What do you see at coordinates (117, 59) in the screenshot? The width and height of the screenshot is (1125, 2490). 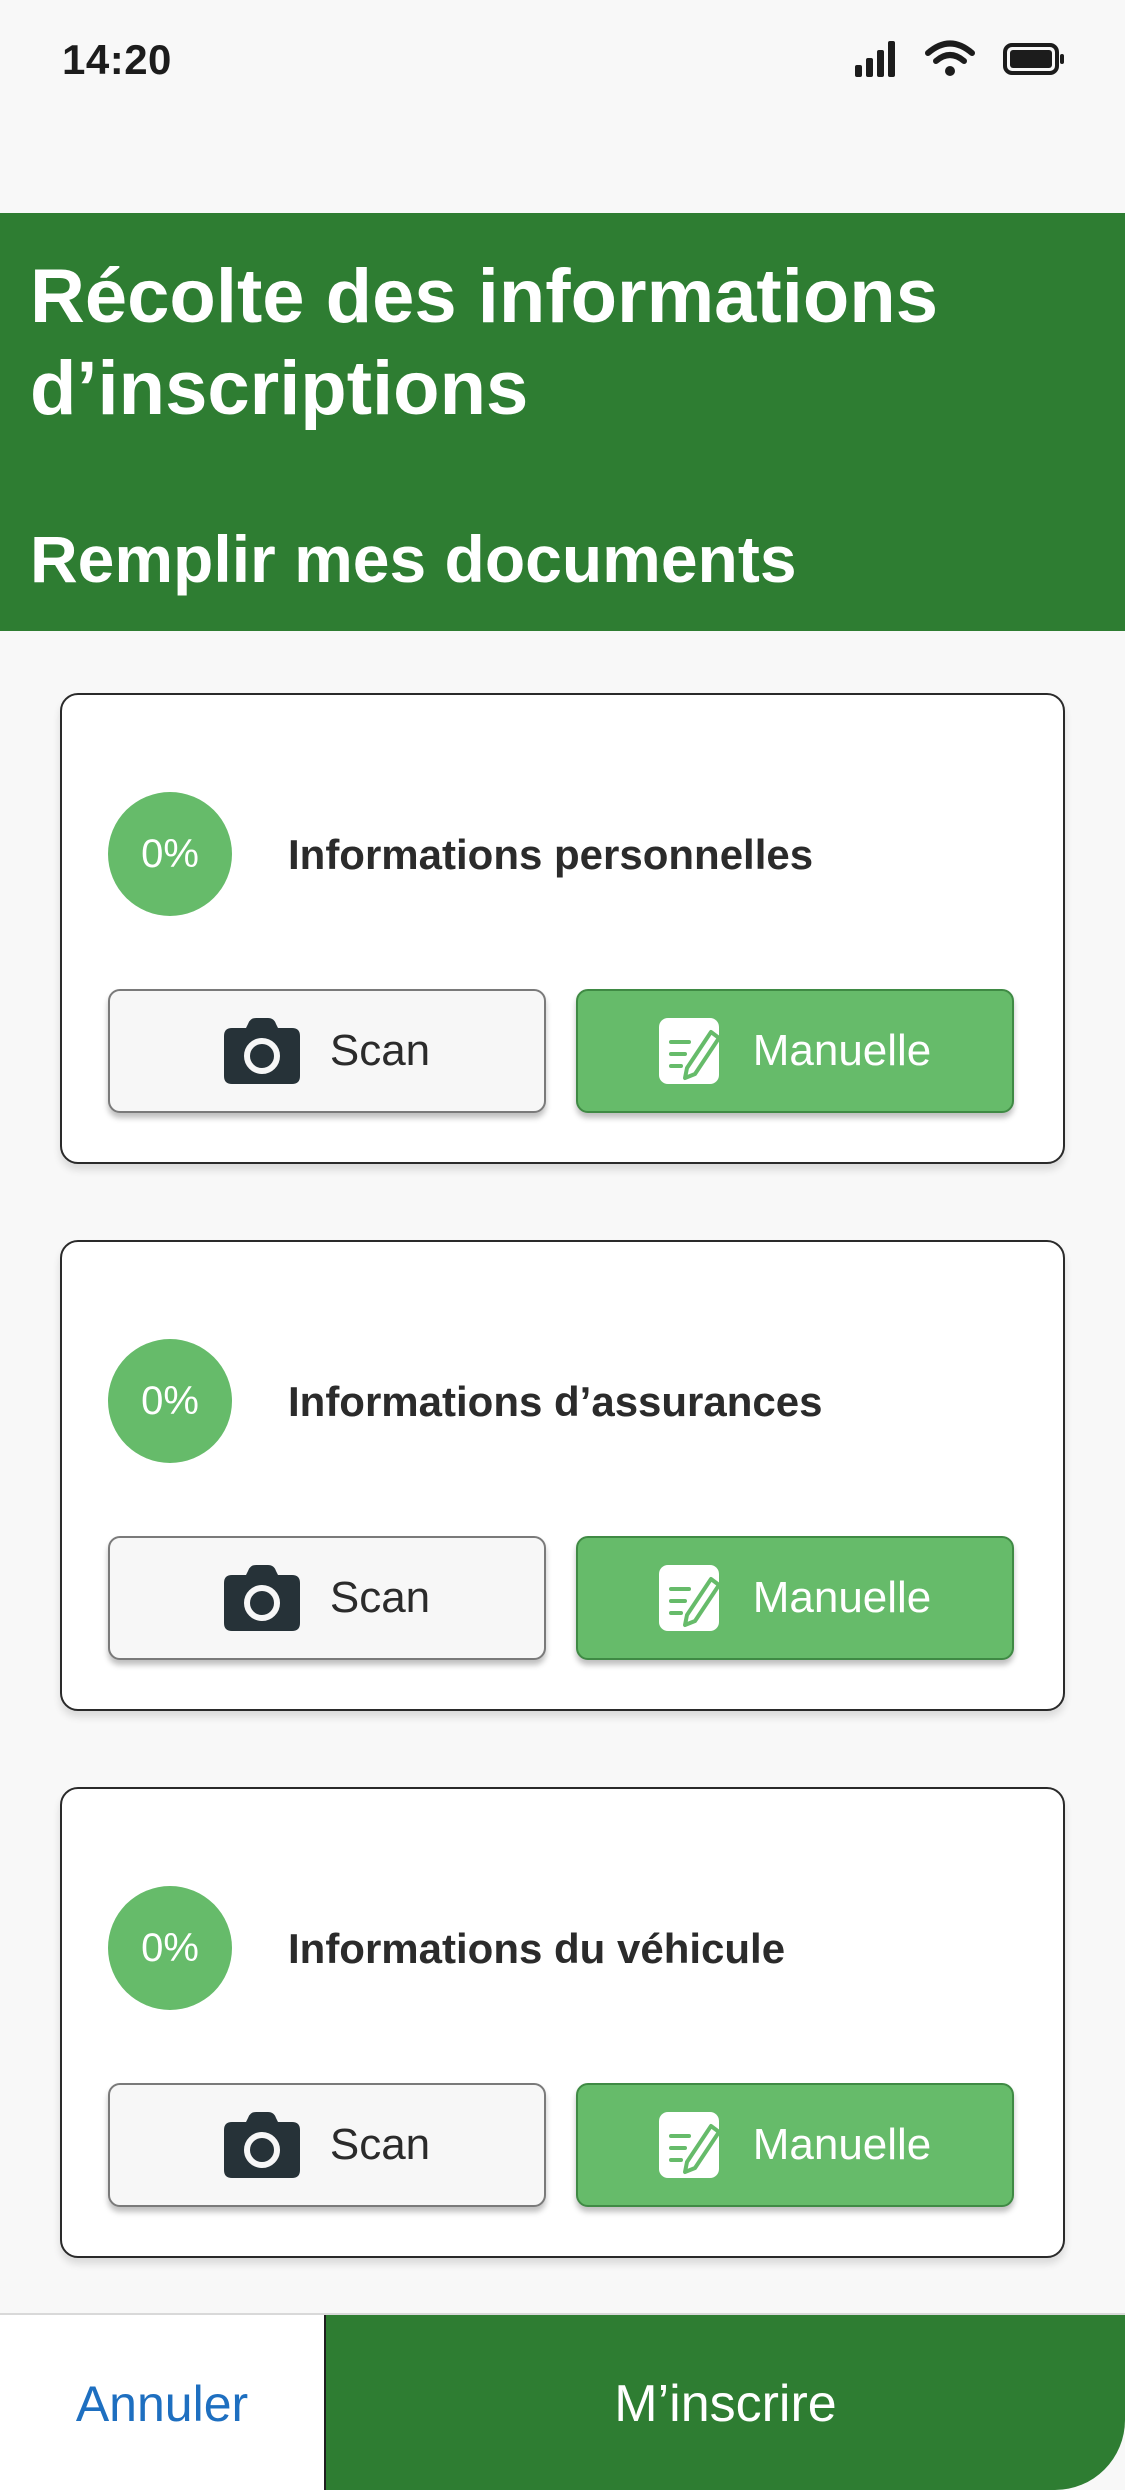 I see `status-time: 14:20` at bounding box center [117, 59].